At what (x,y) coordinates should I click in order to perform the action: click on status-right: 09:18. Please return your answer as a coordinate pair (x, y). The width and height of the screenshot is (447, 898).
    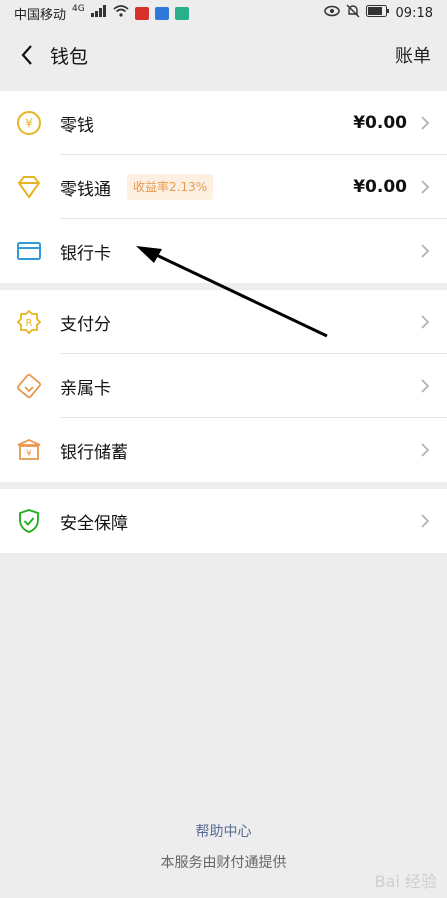
    Looking at the image, I should click on (378, 13).